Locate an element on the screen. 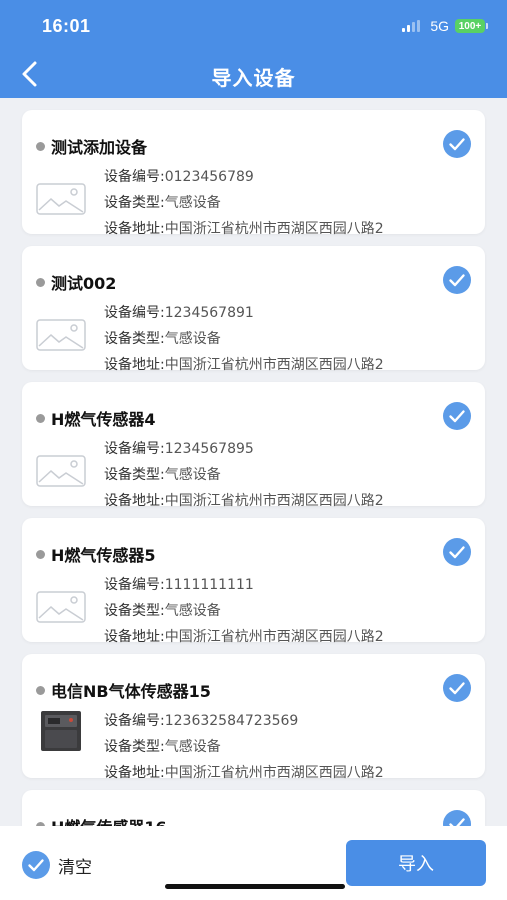 The width and height of the screenshot is (507, 900). device-number: 0123456789 is located at coordinates (209, 177).